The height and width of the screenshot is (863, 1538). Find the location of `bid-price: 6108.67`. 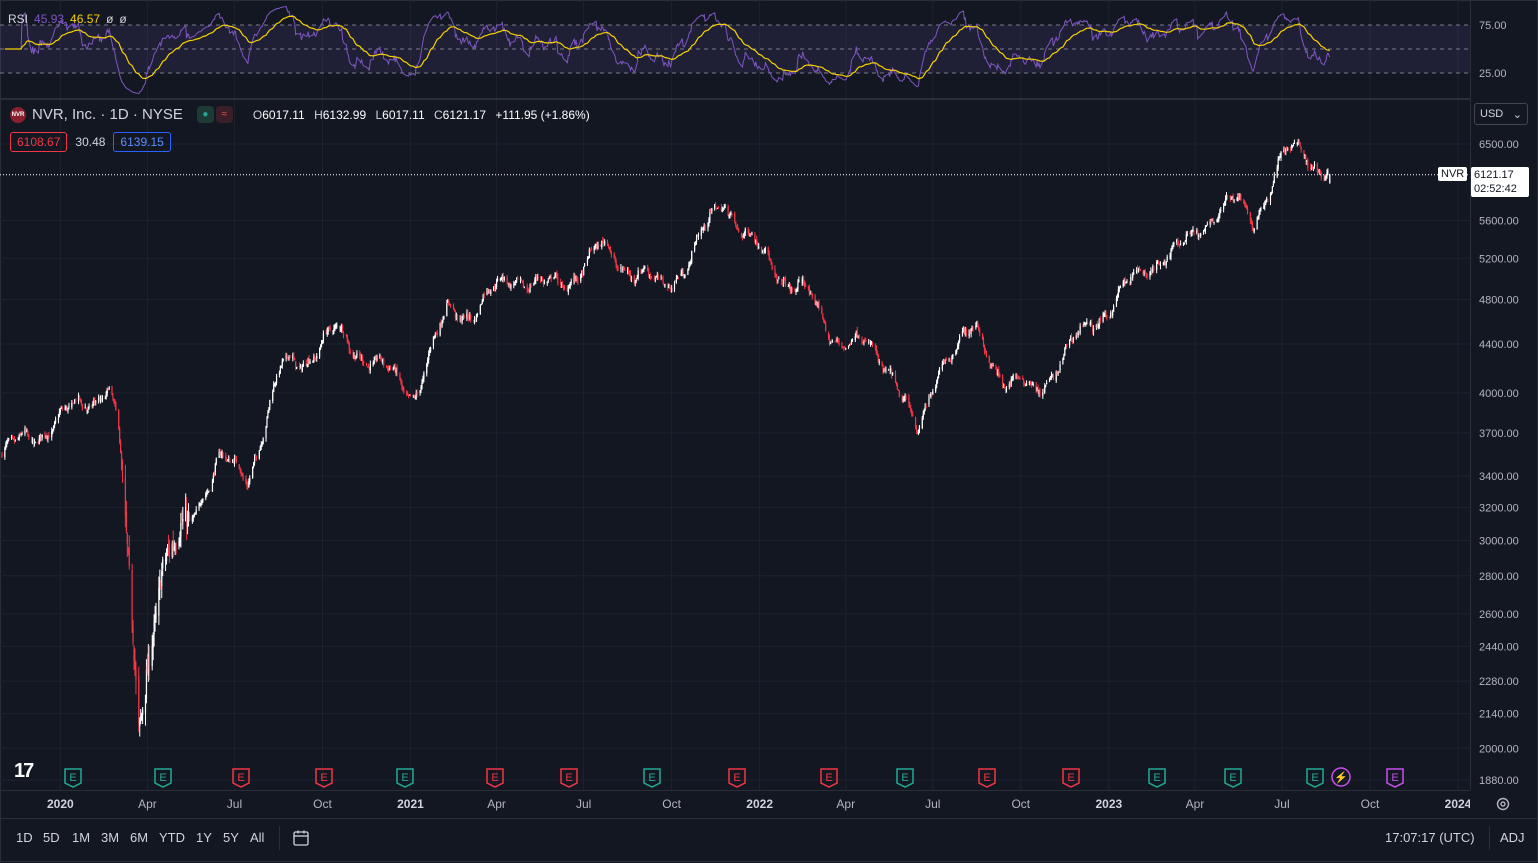

bid-price: 6108.67 is located at coordinates (39, 142).